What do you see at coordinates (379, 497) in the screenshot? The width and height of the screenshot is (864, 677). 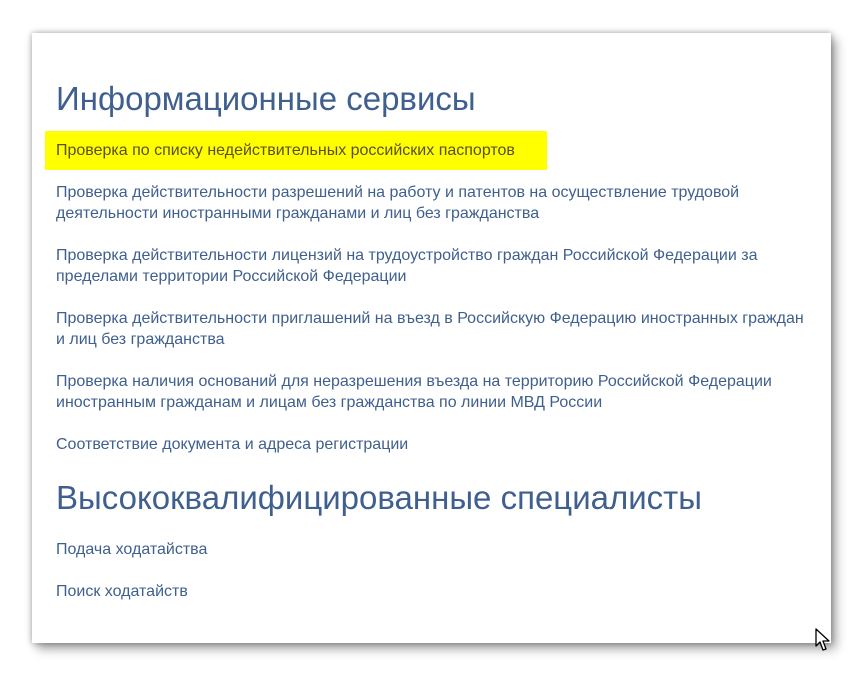 I see `section-title-highly-qualified-specialists: Высококвалифицированные специалисты` at bounding box center [379, 497].